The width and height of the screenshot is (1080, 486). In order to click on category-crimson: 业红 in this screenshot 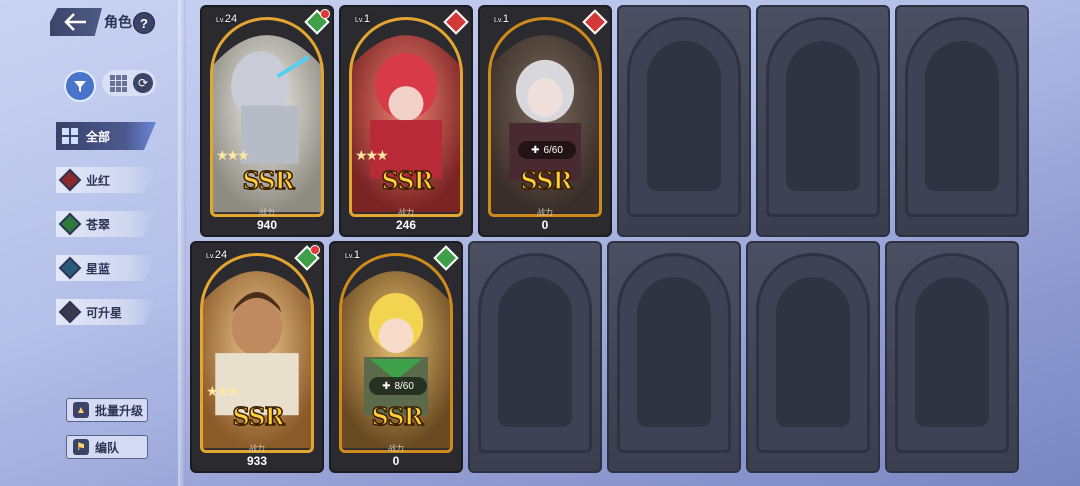, I will do `click(106, 180)`.